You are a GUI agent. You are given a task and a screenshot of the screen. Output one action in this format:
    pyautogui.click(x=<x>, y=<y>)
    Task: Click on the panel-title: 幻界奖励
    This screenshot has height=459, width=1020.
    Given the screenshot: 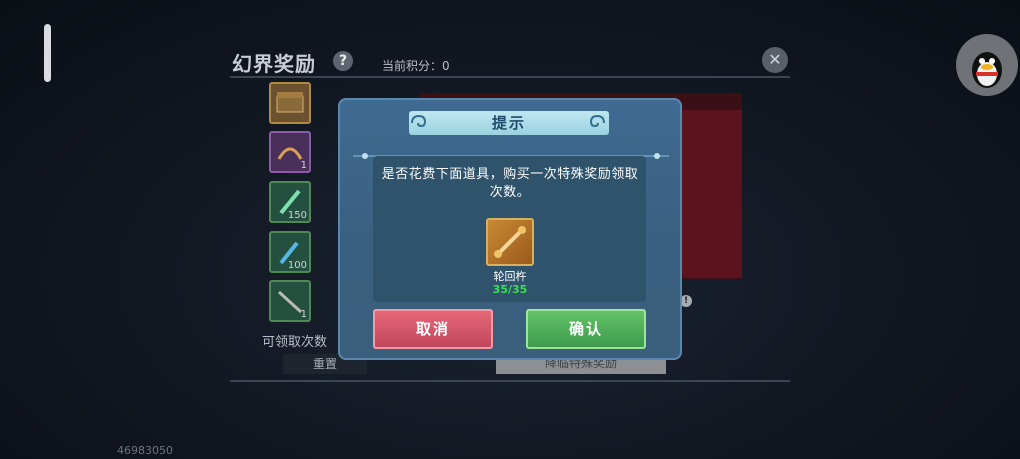 What is the action you would take?
    pyautogui.click(x=274, y=64)
    